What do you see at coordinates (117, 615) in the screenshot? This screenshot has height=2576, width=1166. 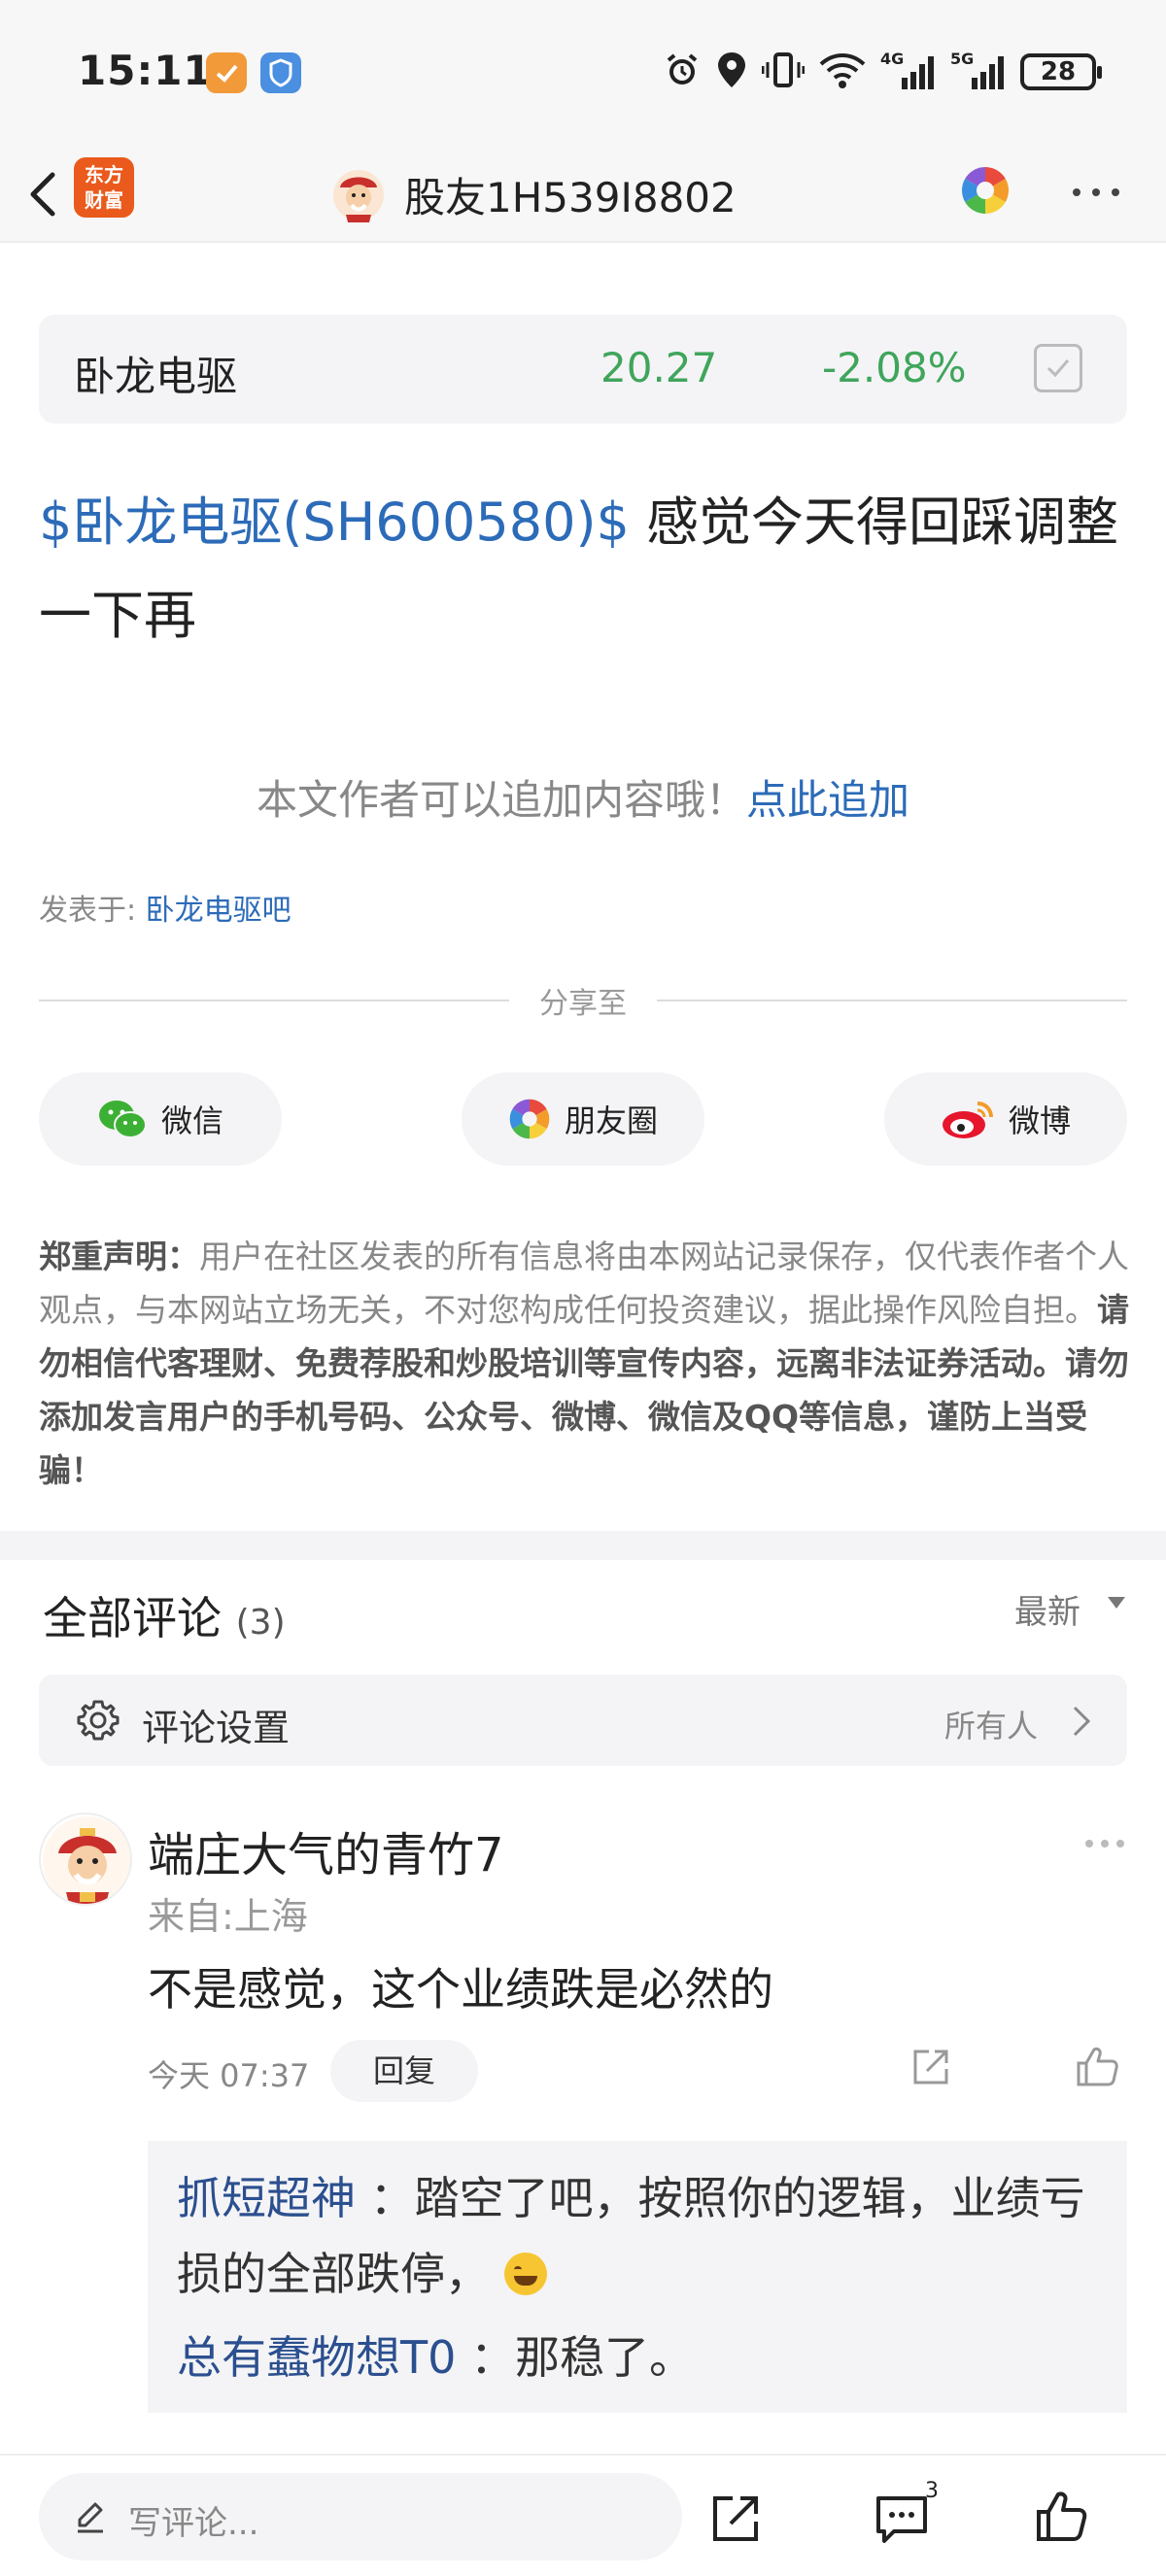 I see `post-text-line2: 一下再` at bounding box center [117, 615].